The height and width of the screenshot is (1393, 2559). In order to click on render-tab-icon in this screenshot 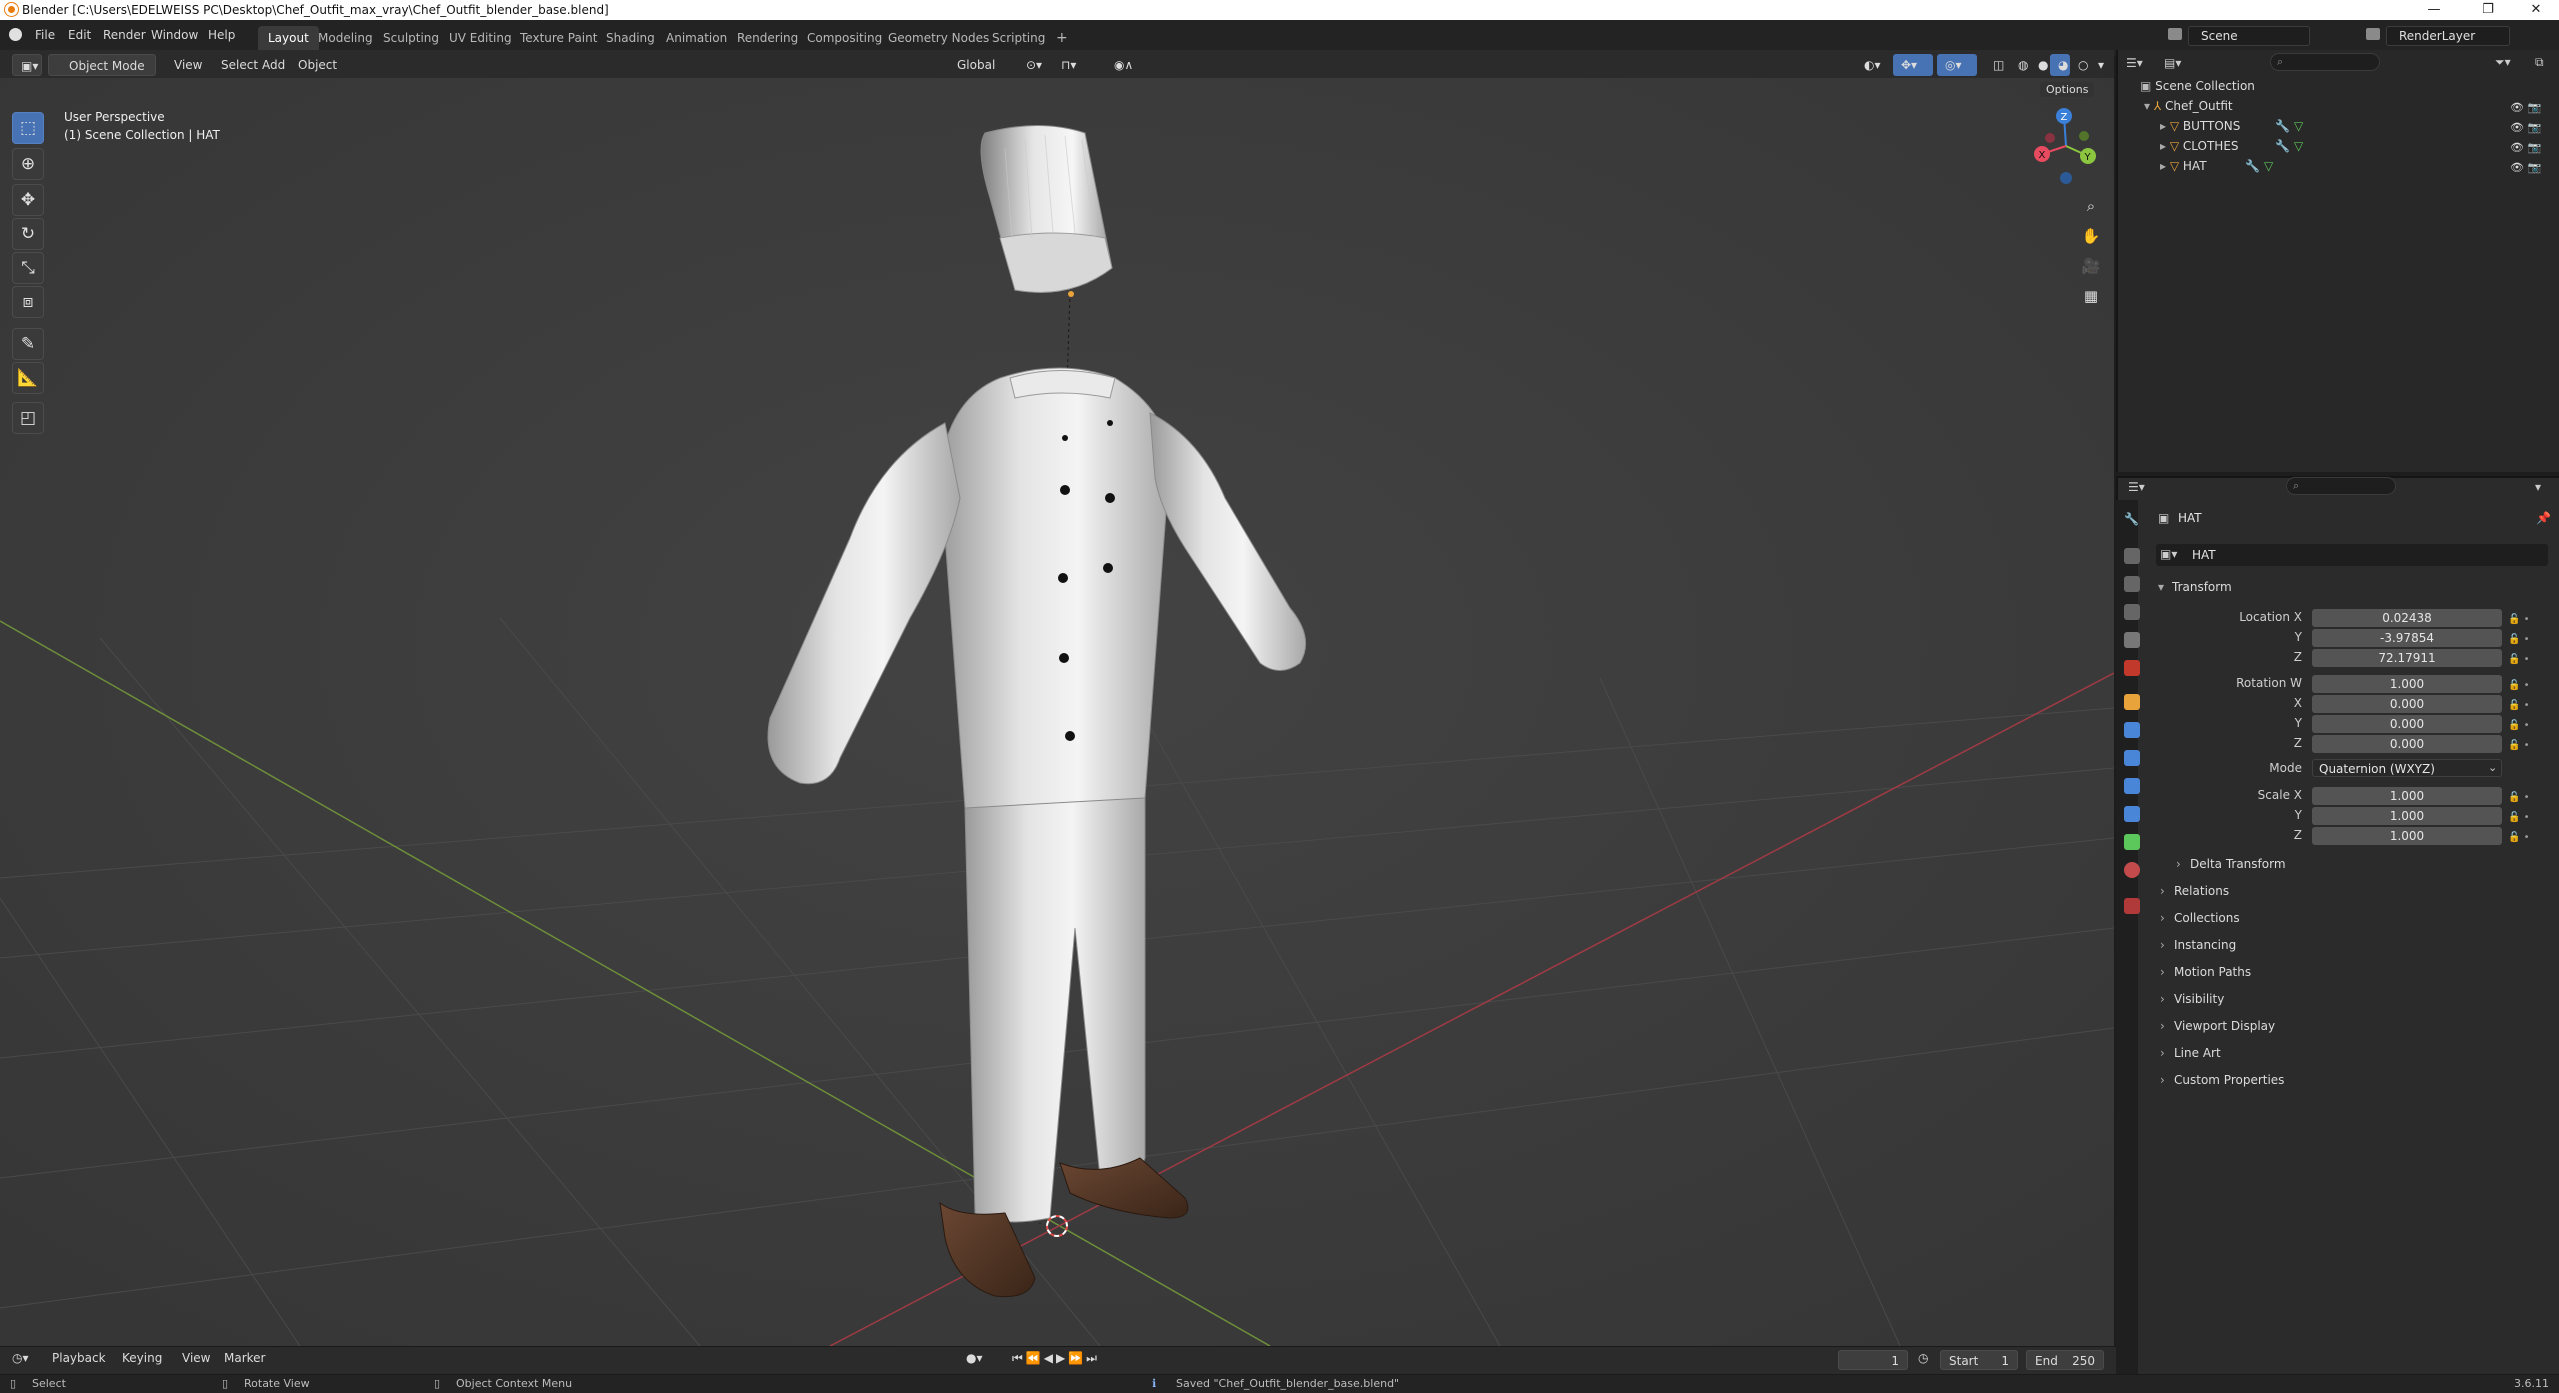, I will do `click(2132, 556)`.